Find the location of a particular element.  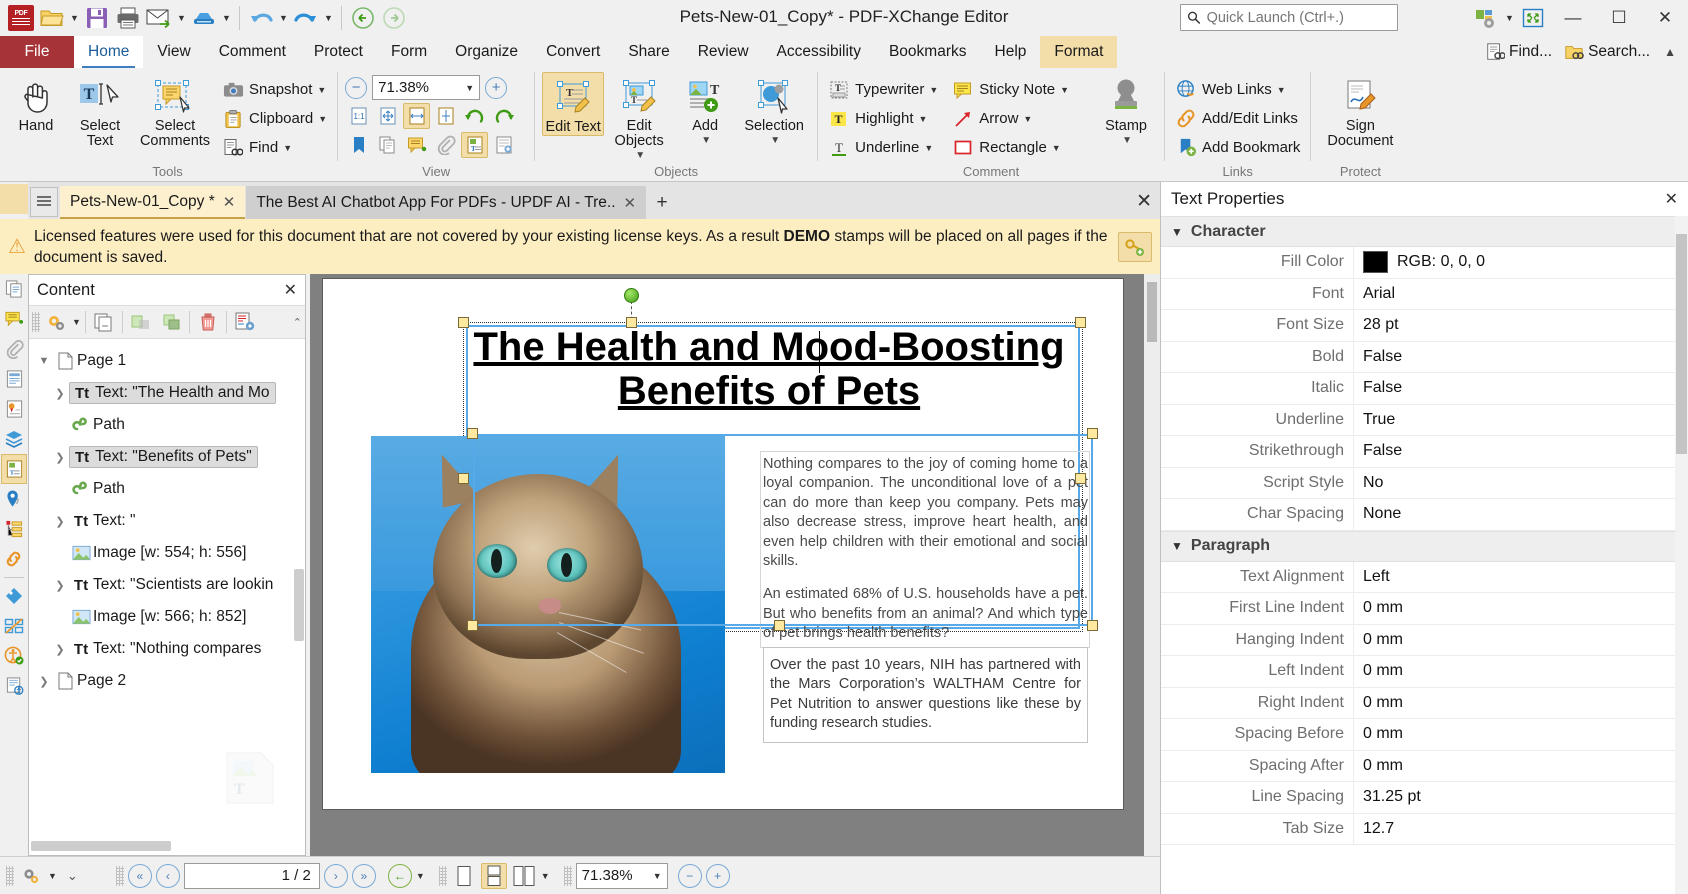

fill-color-swatch is located at coordinates (1375, 262).